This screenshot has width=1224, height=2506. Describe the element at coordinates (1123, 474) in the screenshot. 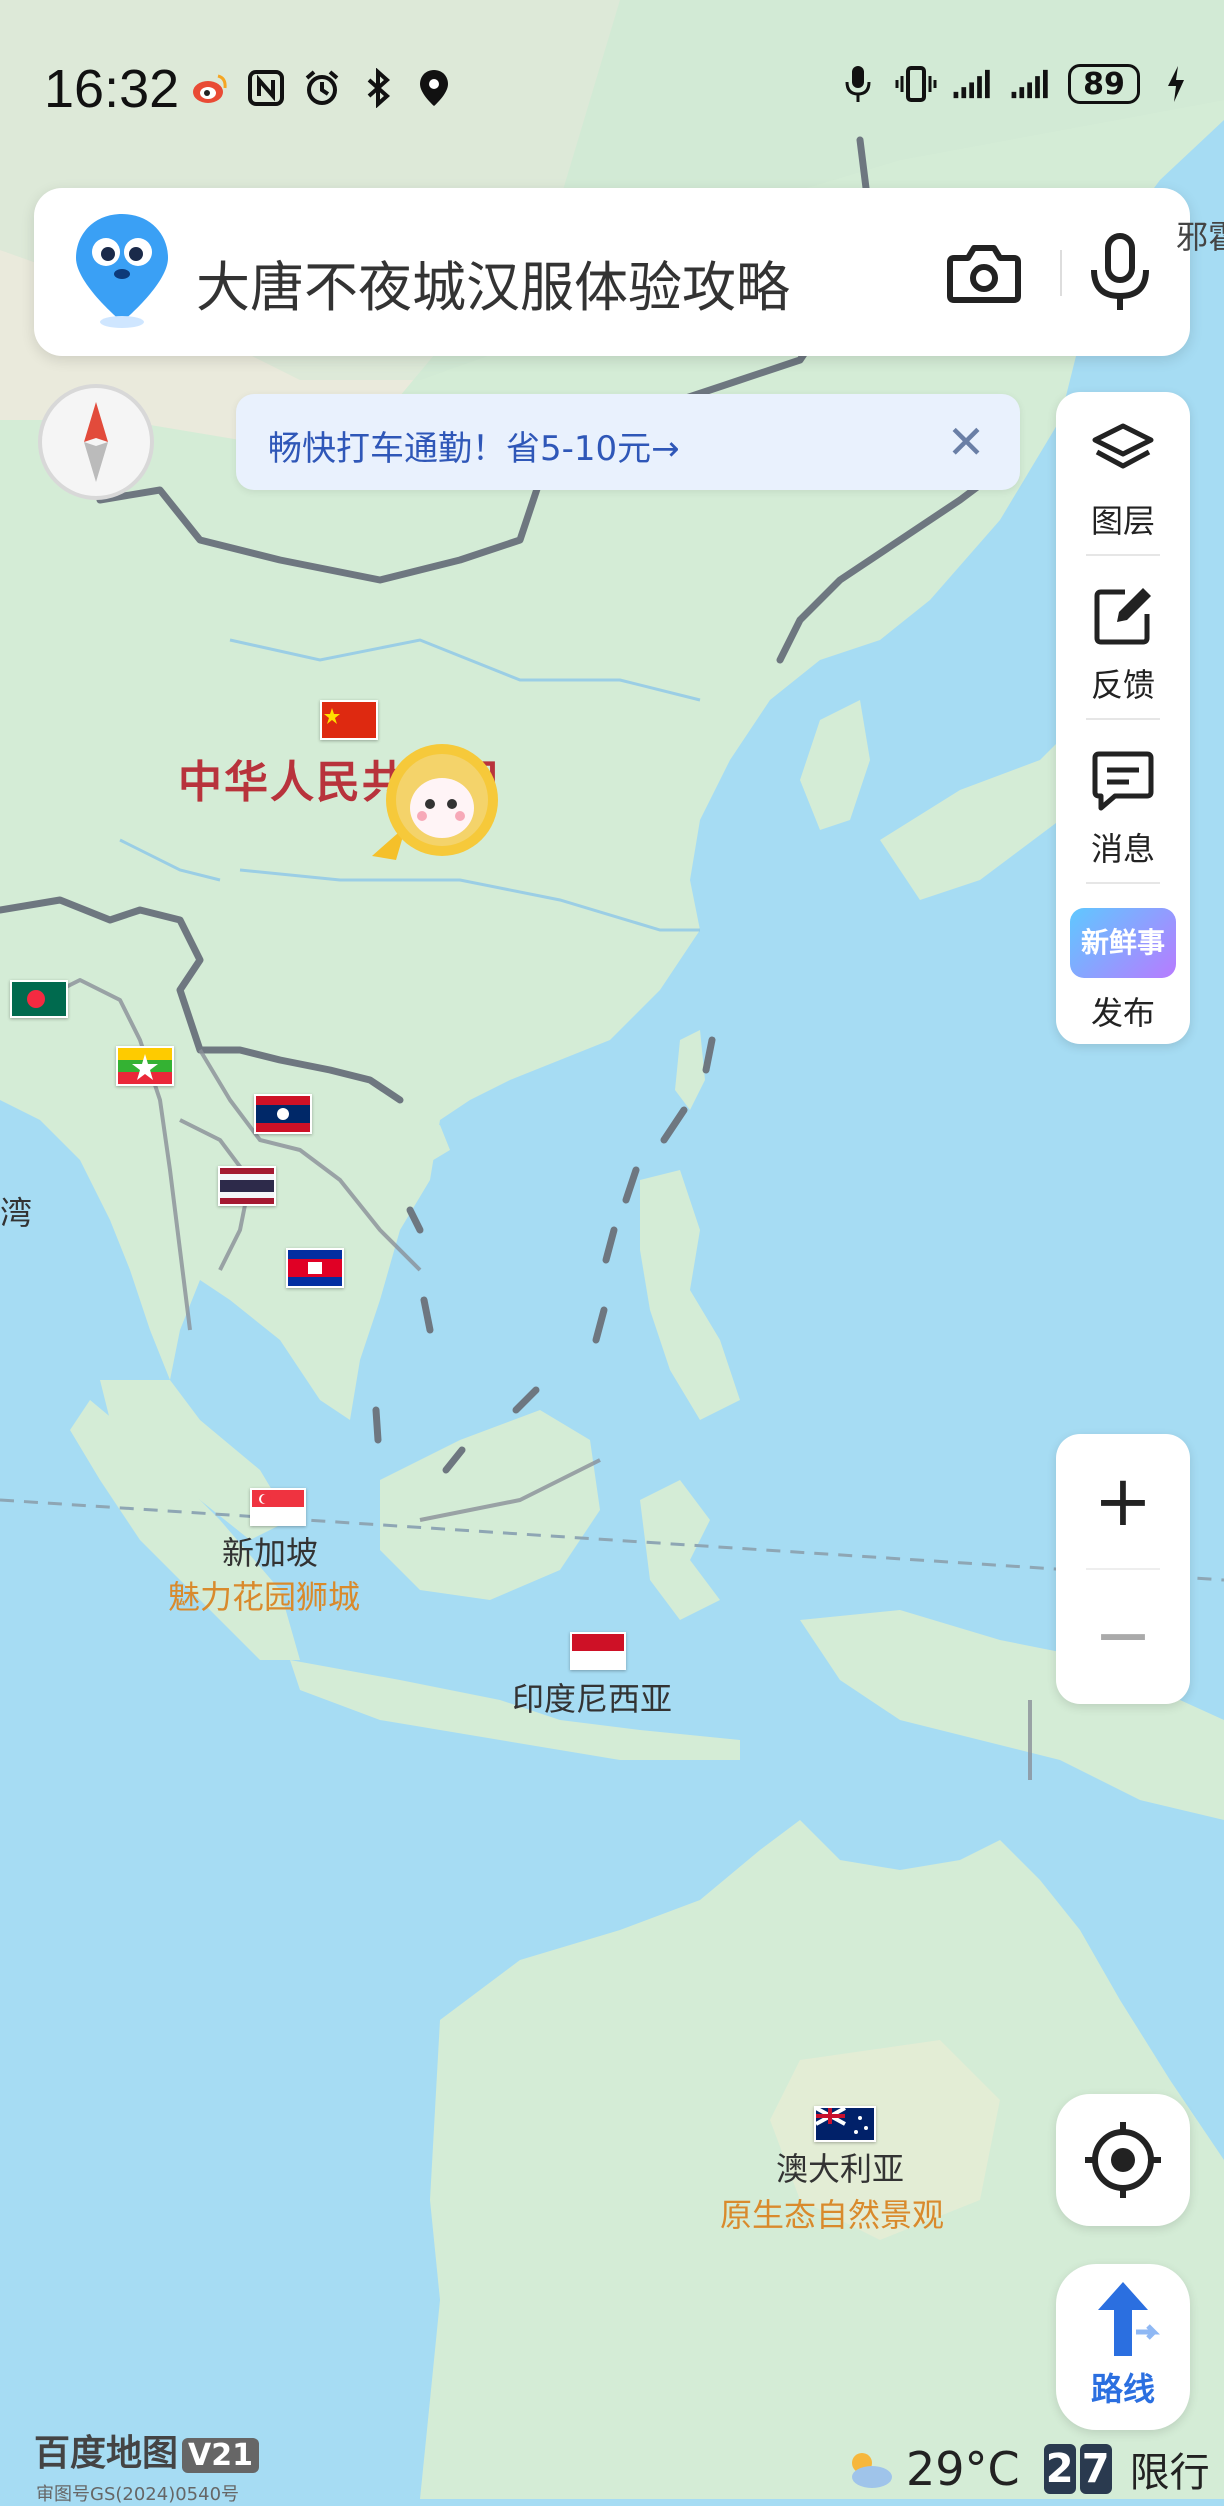

I see `layers-button: 图层` at that location.